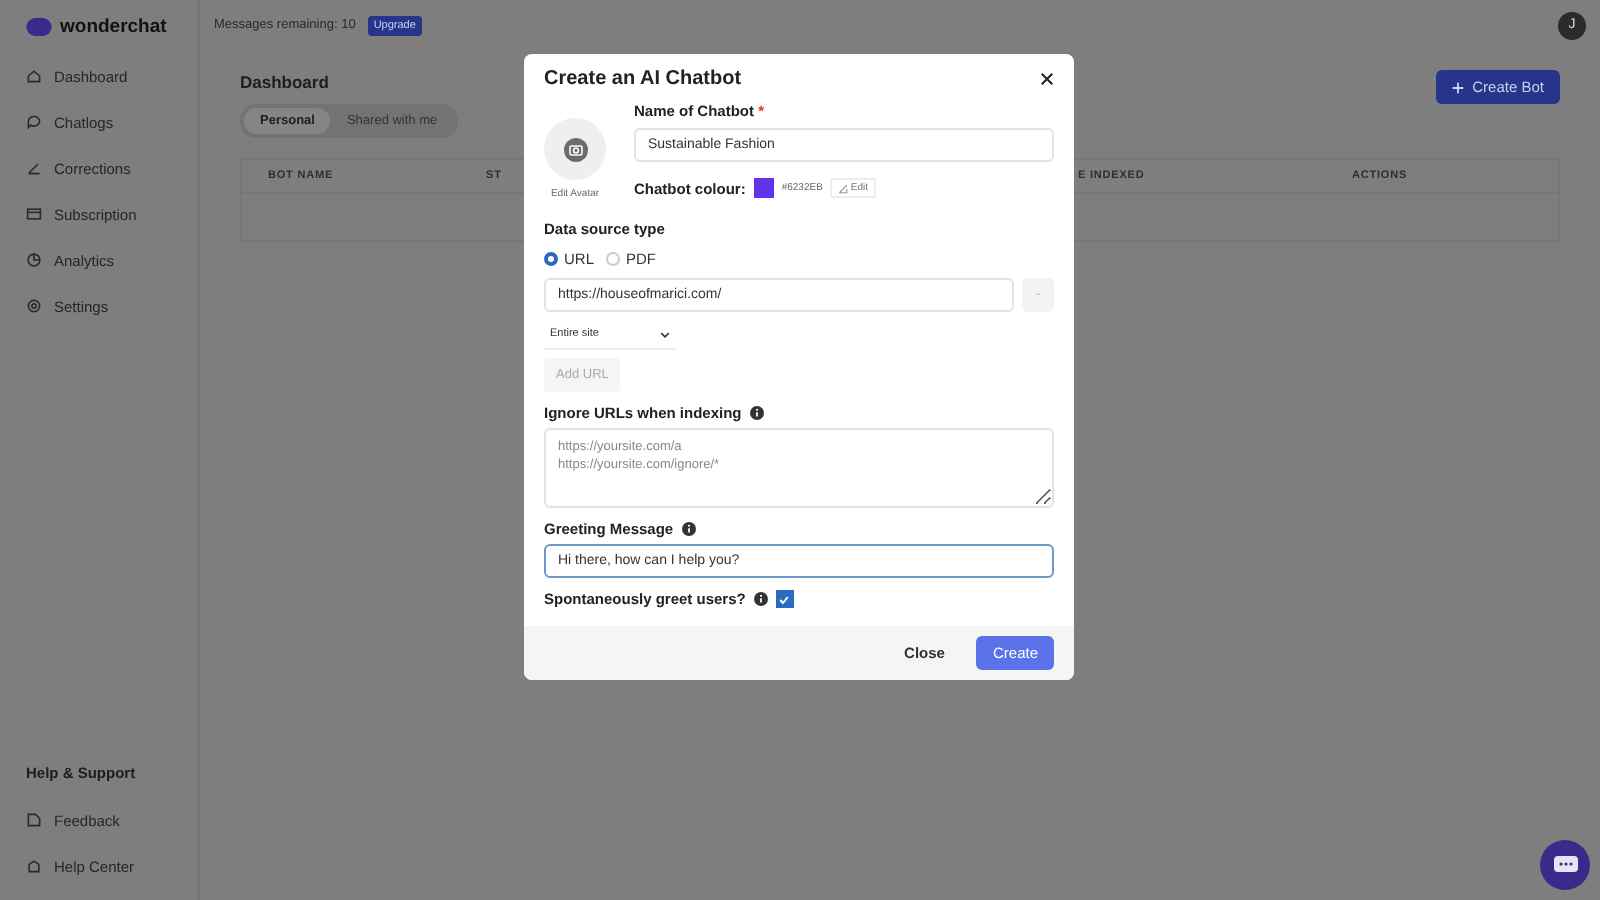 This screenshot has width=1600, height=900. I want to click on logo-text: wonderchat, so click(113, 27).